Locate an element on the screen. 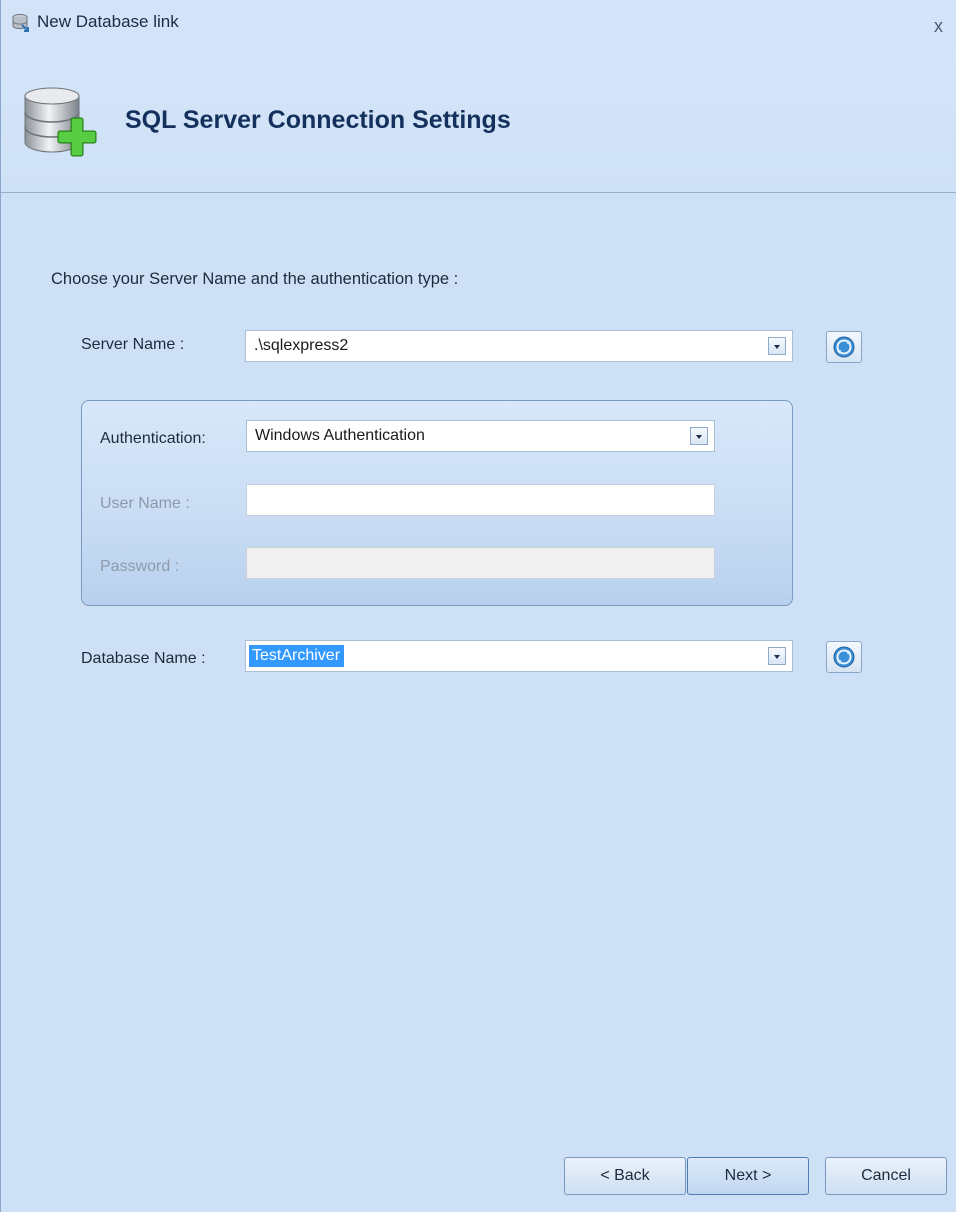 Image resolution: width=956 pixels, height=1212 pixels. database-link-icon is located at coordinates (22, 23).